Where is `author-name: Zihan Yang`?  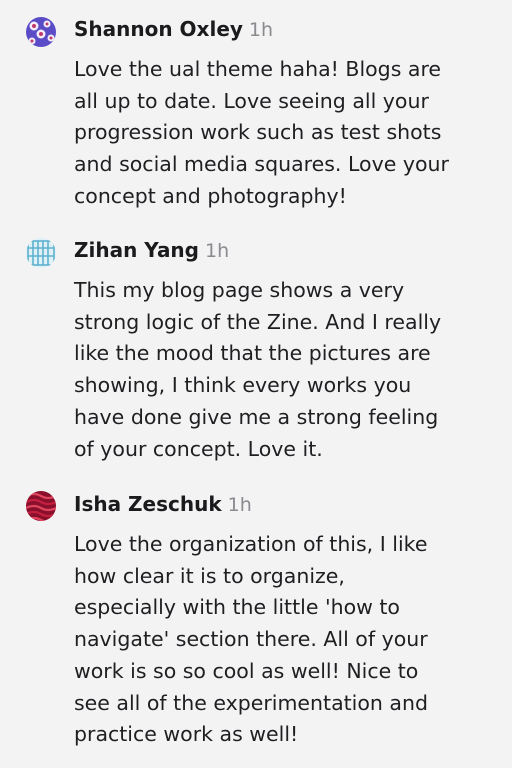 author-name: Zihan Yang is located at coordinates (136, 250).